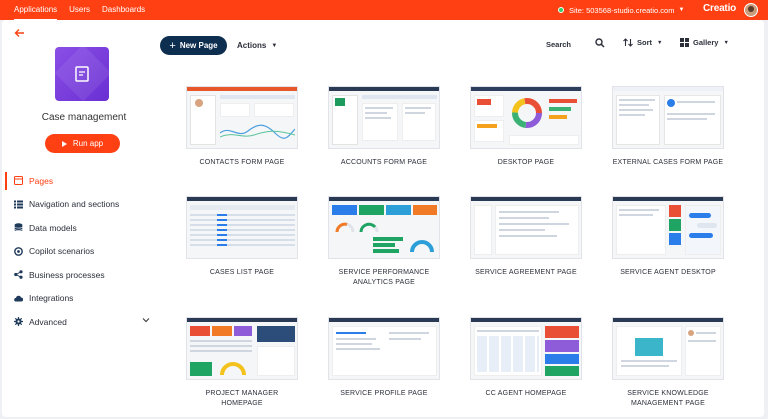 The image size is (768, 419). What do you see at coordinates (36, 10) in the screenshot?
I see `tab-applications: Applications` at bounding box center [36, 10].